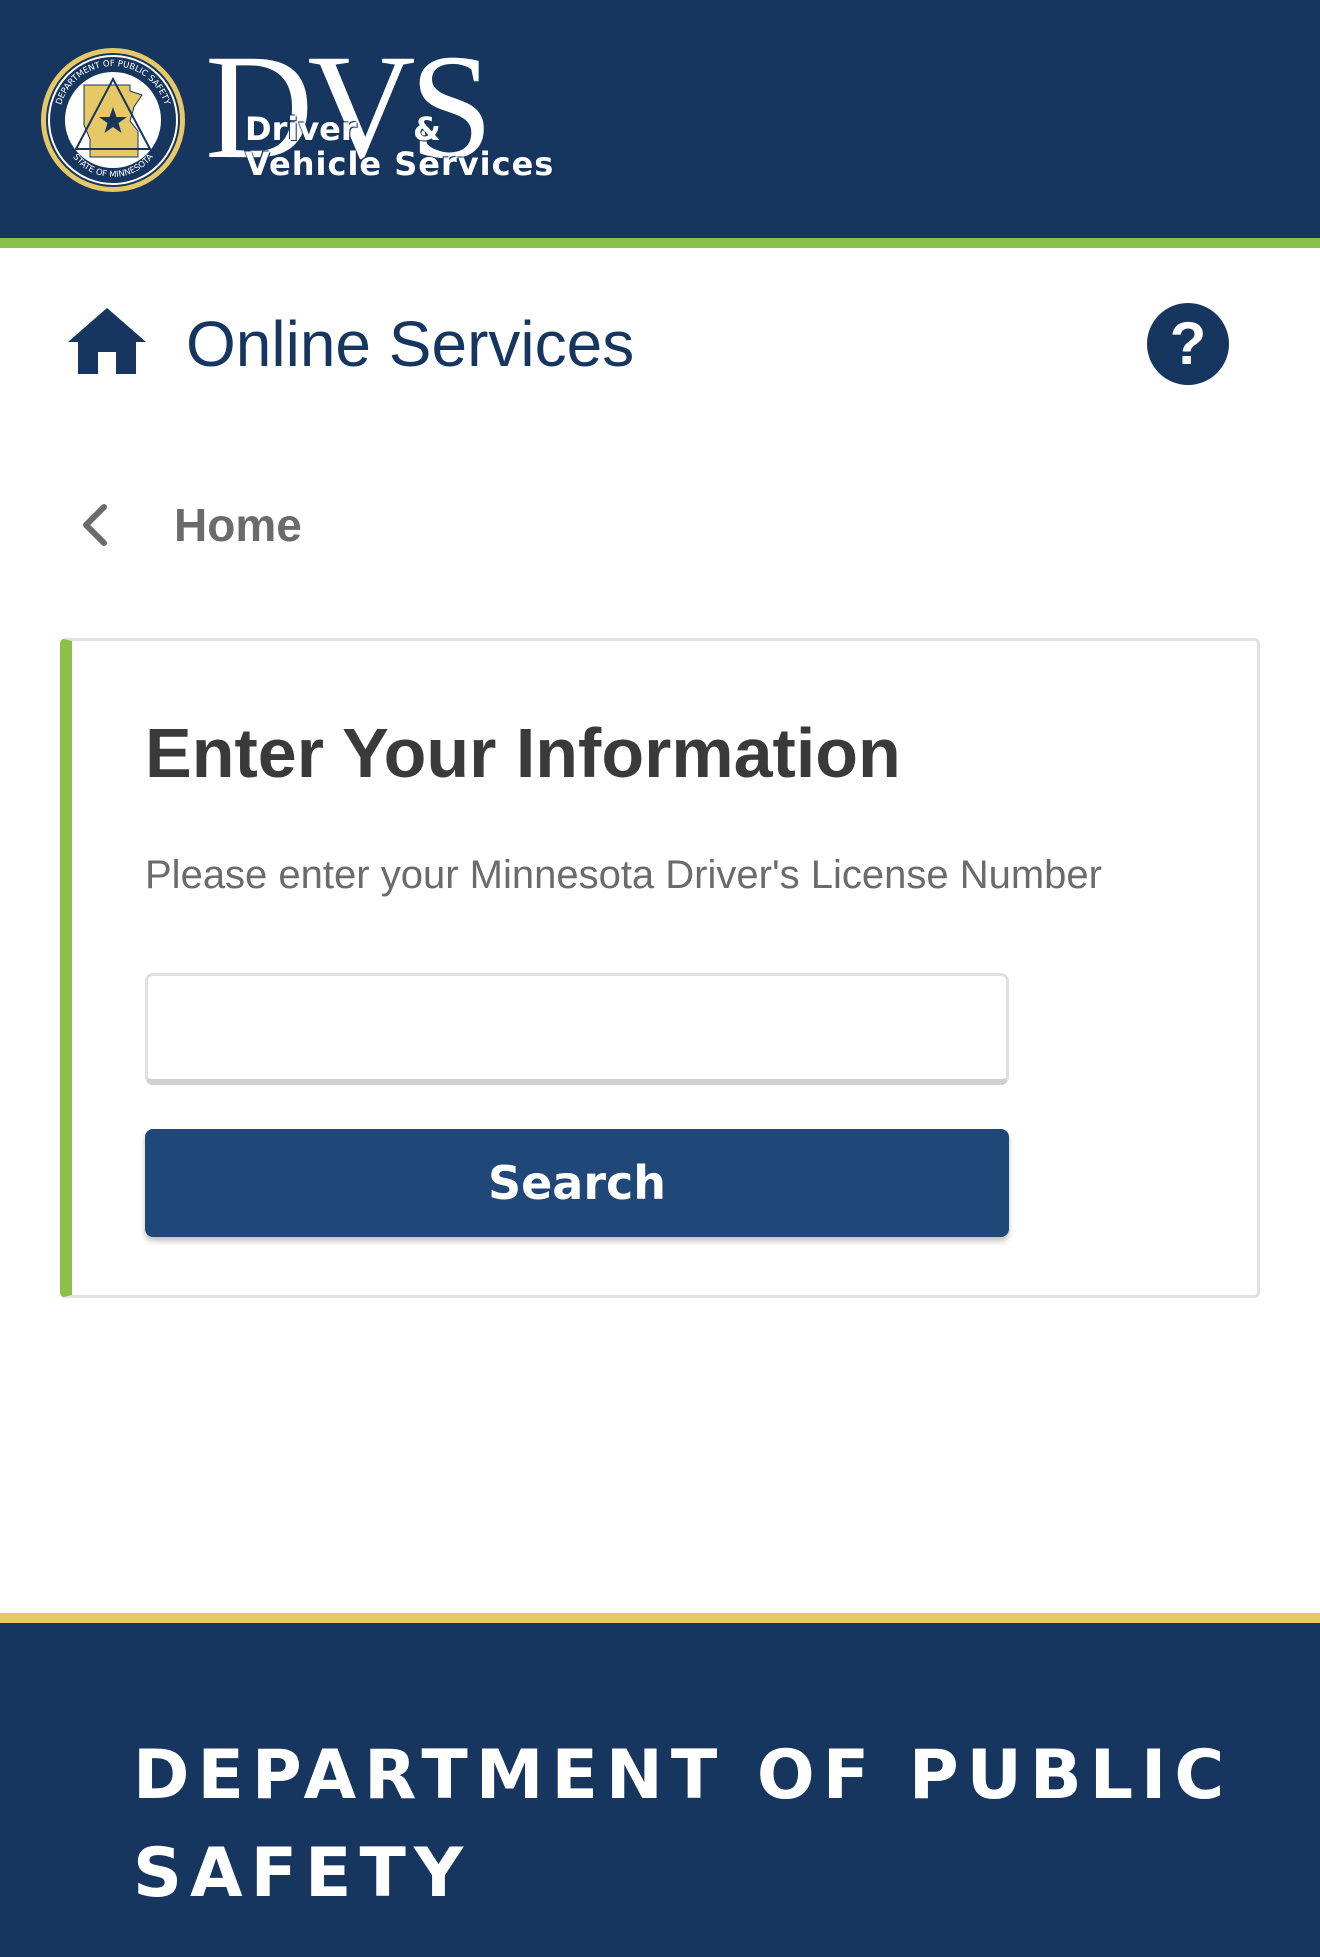  What do you see at coordinates (427, 129) in the screenshot?
I see `dvs-logo-ampersand: &` at bounding box center [427, 129].